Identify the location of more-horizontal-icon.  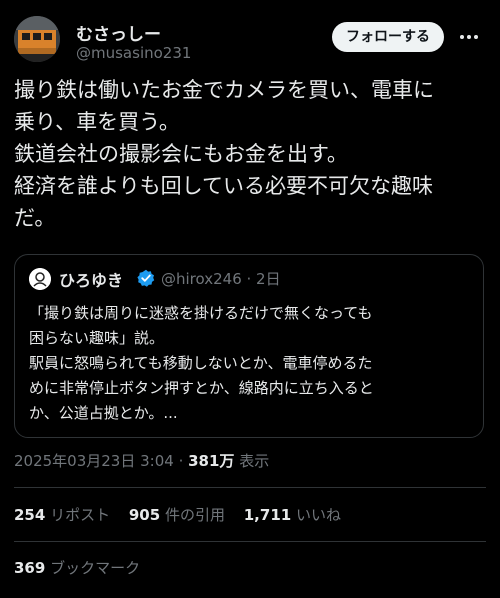
(469, 37).